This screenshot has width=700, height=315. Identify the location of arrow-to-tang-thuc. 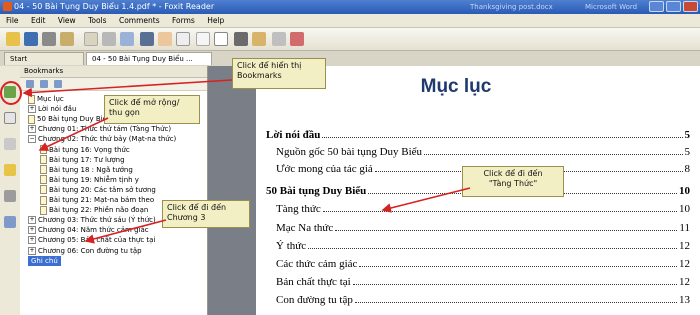
(426, 200).